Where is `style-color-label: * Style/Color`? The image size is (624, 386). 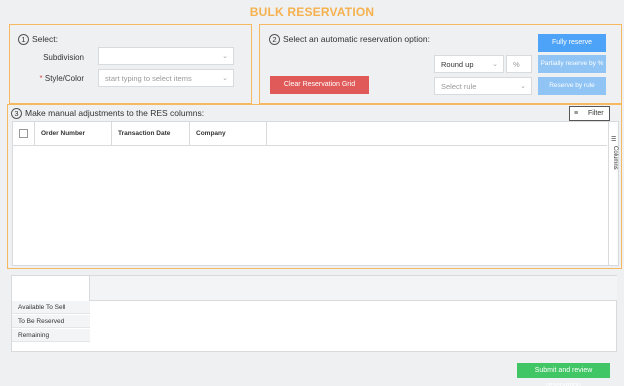
style-color-label: * Style/Color is located at coordinates (57, 78).